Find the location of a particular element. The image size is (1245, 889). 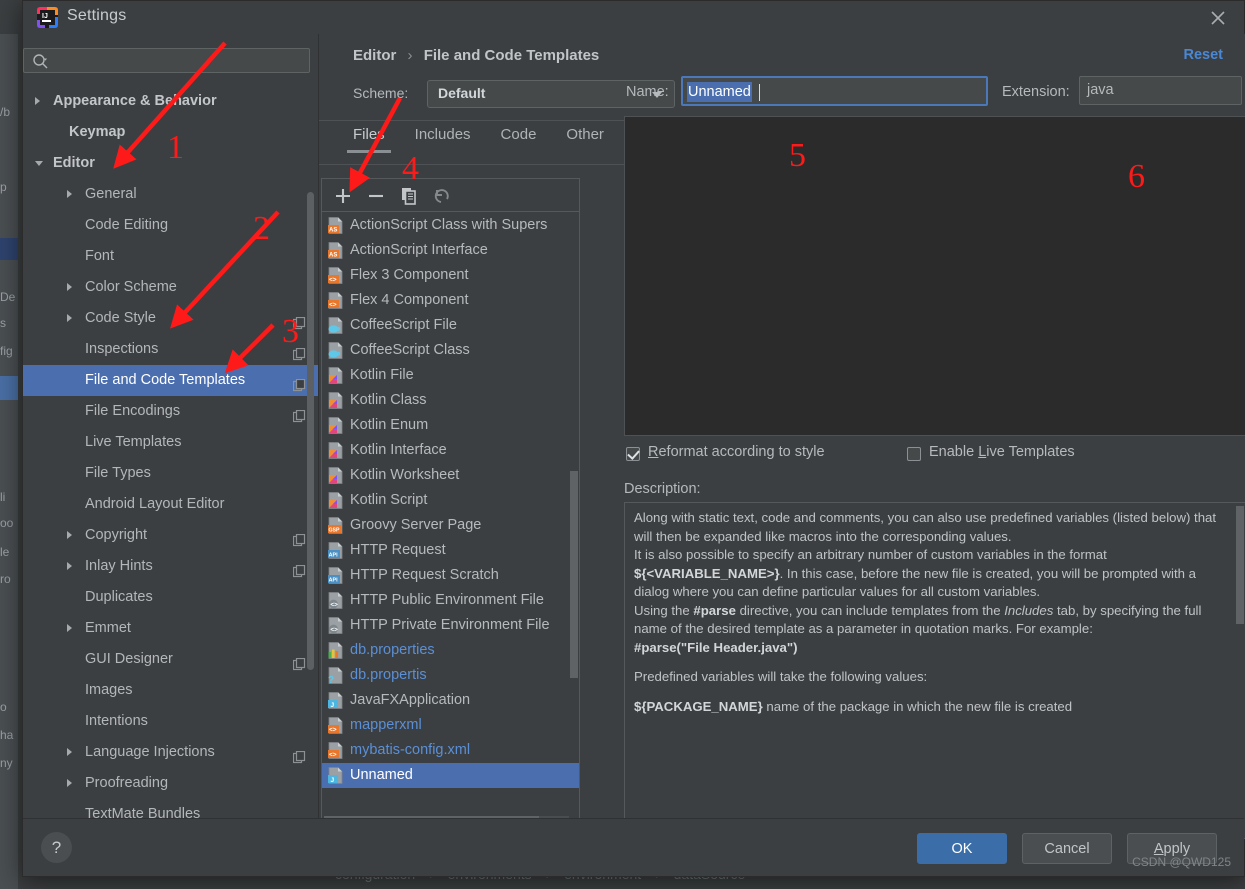

sidebar-item-file-encodings: File Encodings is located at coordinates (170, 411).